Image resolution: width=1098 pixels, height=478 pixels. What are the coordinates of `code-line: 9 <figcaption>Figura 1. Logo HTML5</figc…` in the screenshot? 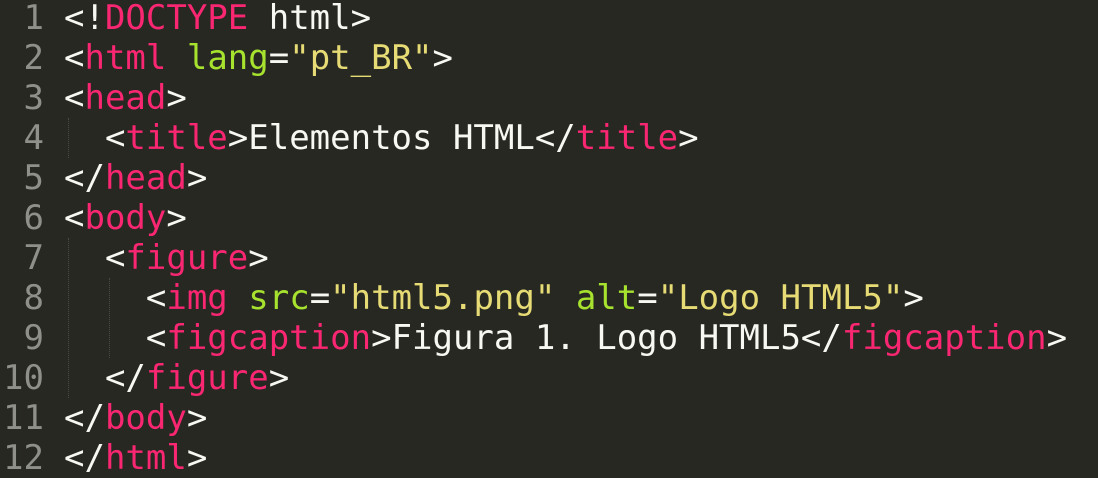 It's located at (549, 338).